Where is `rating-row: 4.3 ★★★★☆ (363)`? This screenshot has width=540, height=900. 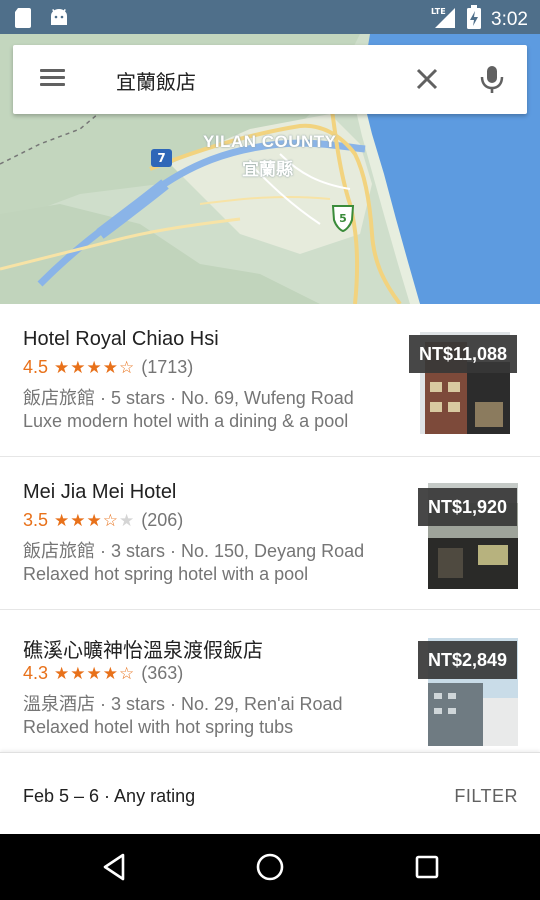
rating-row: 4.3 ★★★★☆ (363) is located at coordinates (103, 673).